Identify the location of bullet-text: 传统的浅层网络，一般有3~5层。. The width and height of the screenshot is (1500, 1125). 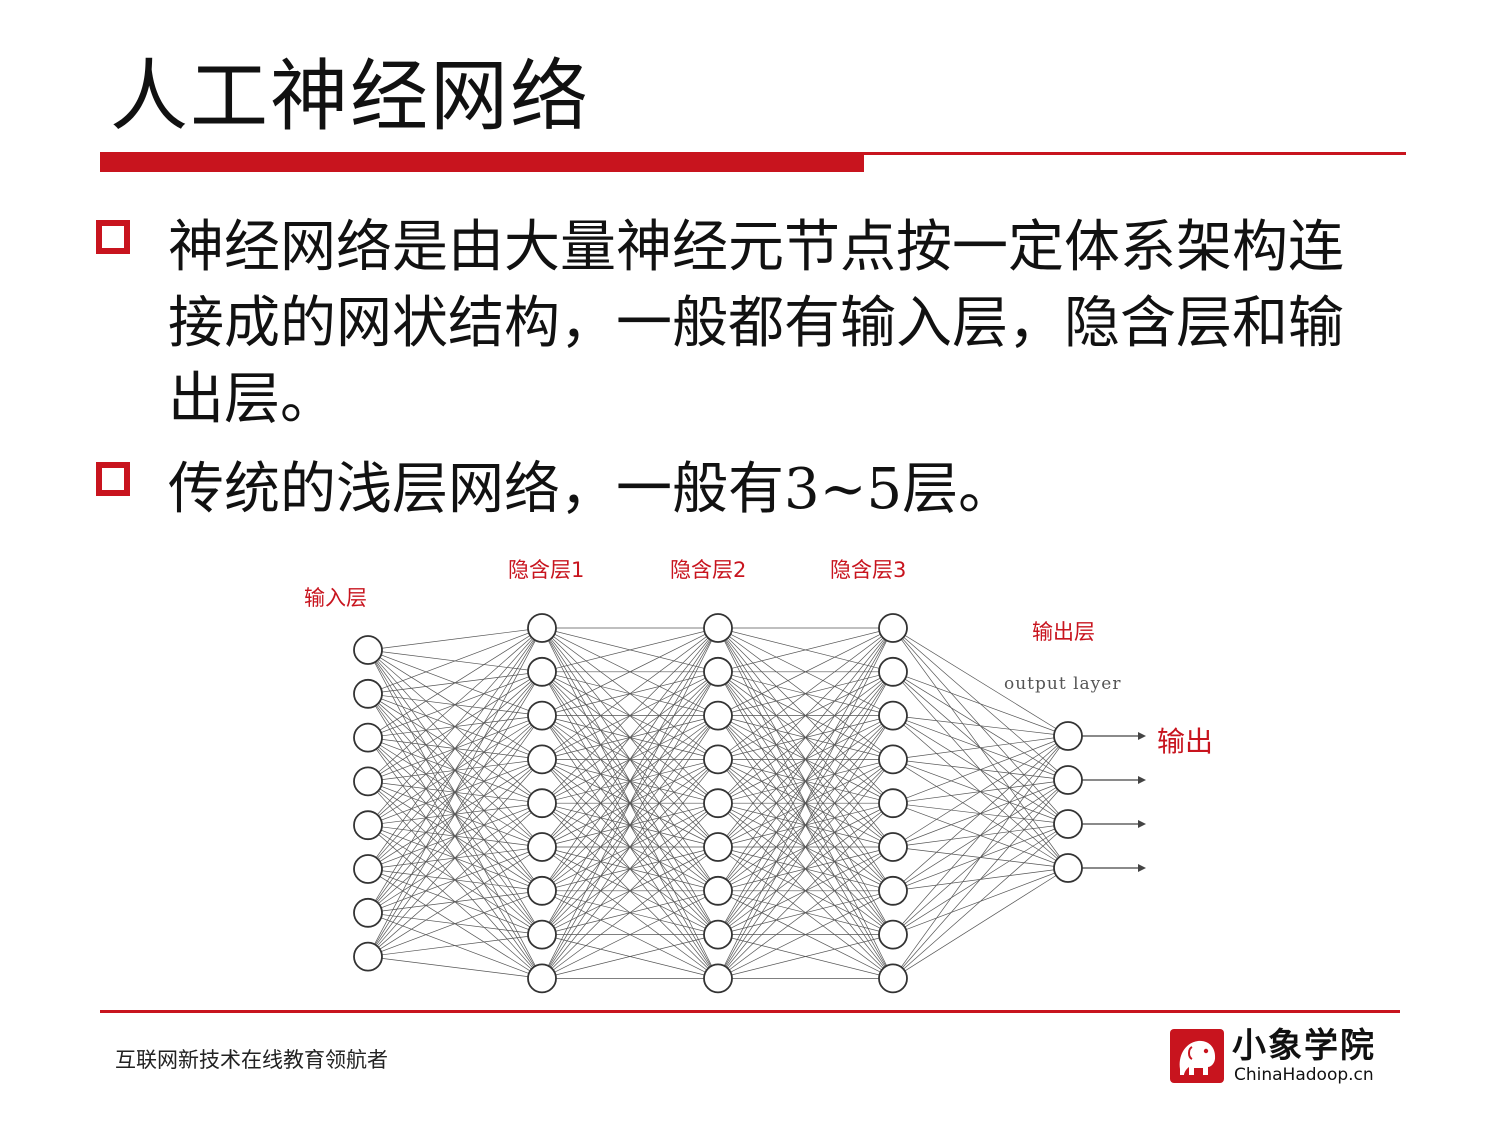
(591, 489).